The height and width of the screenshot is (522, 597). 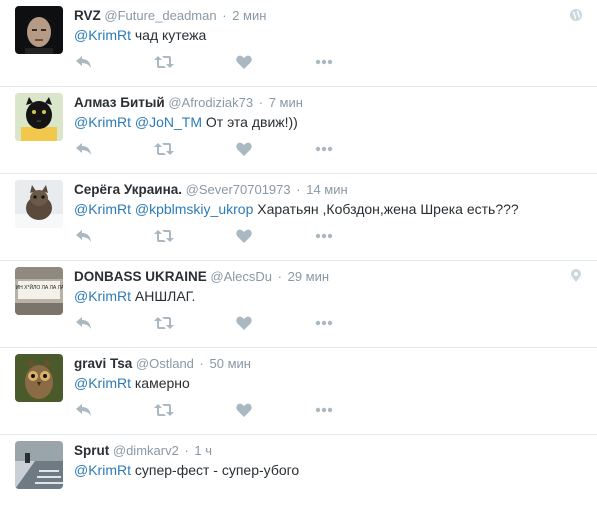 What do you see at coordinates (170, 35) in the screenshot?
I see `tweet-body: чад кутежа` at bounding box center [170, 35].